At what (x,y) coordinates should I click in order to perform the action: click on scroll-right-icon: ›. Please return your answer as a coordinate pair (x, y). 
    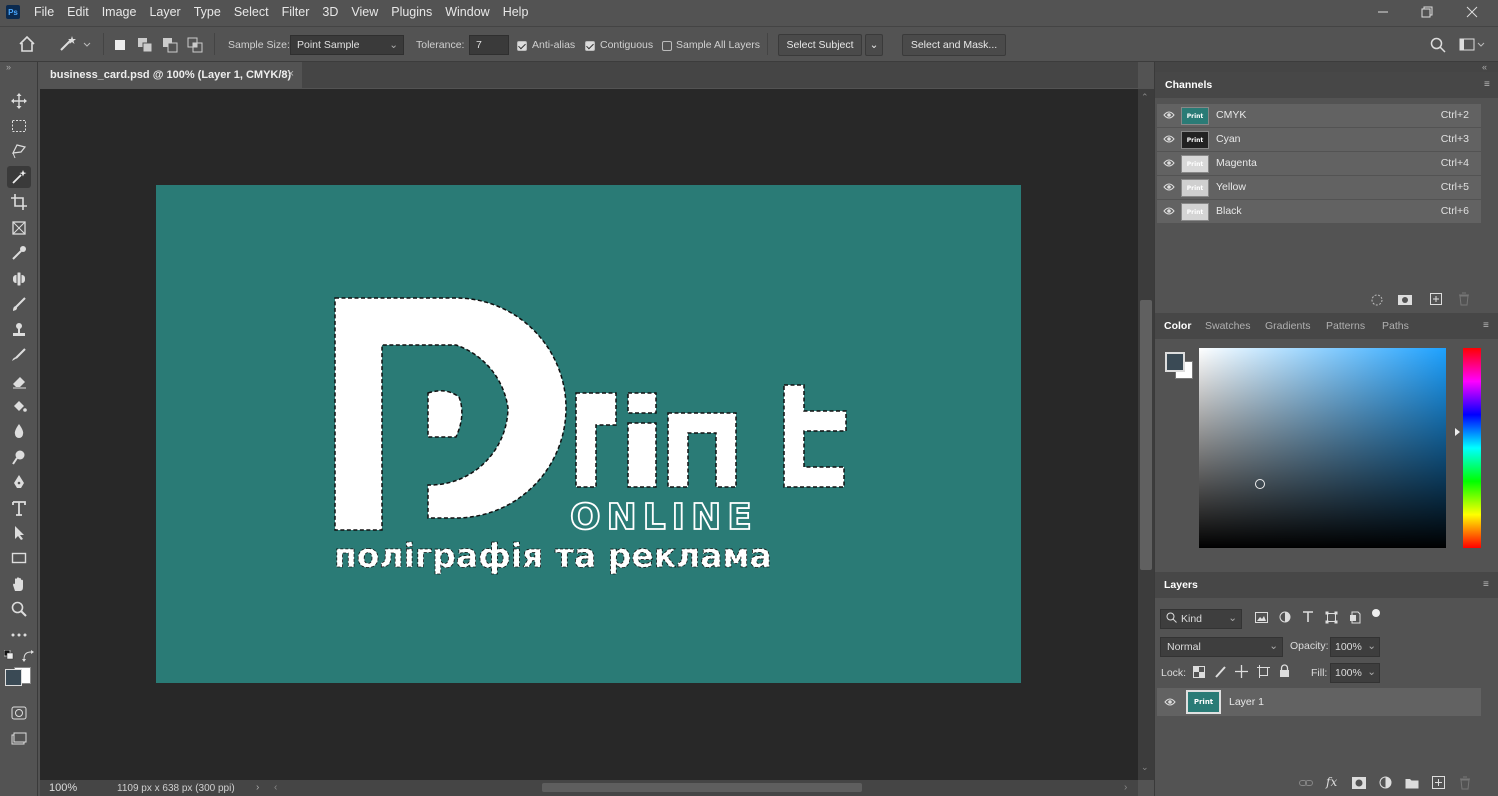
    Looking at the image, I should click on (1125, 787).